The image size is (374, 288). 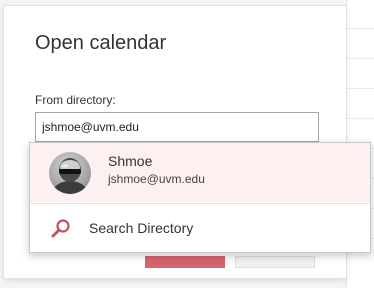 What do you see at coordinates (101, 43) in the screenshot?
I see `dialog-title: Open calendar` at bounding box center [101, 43].